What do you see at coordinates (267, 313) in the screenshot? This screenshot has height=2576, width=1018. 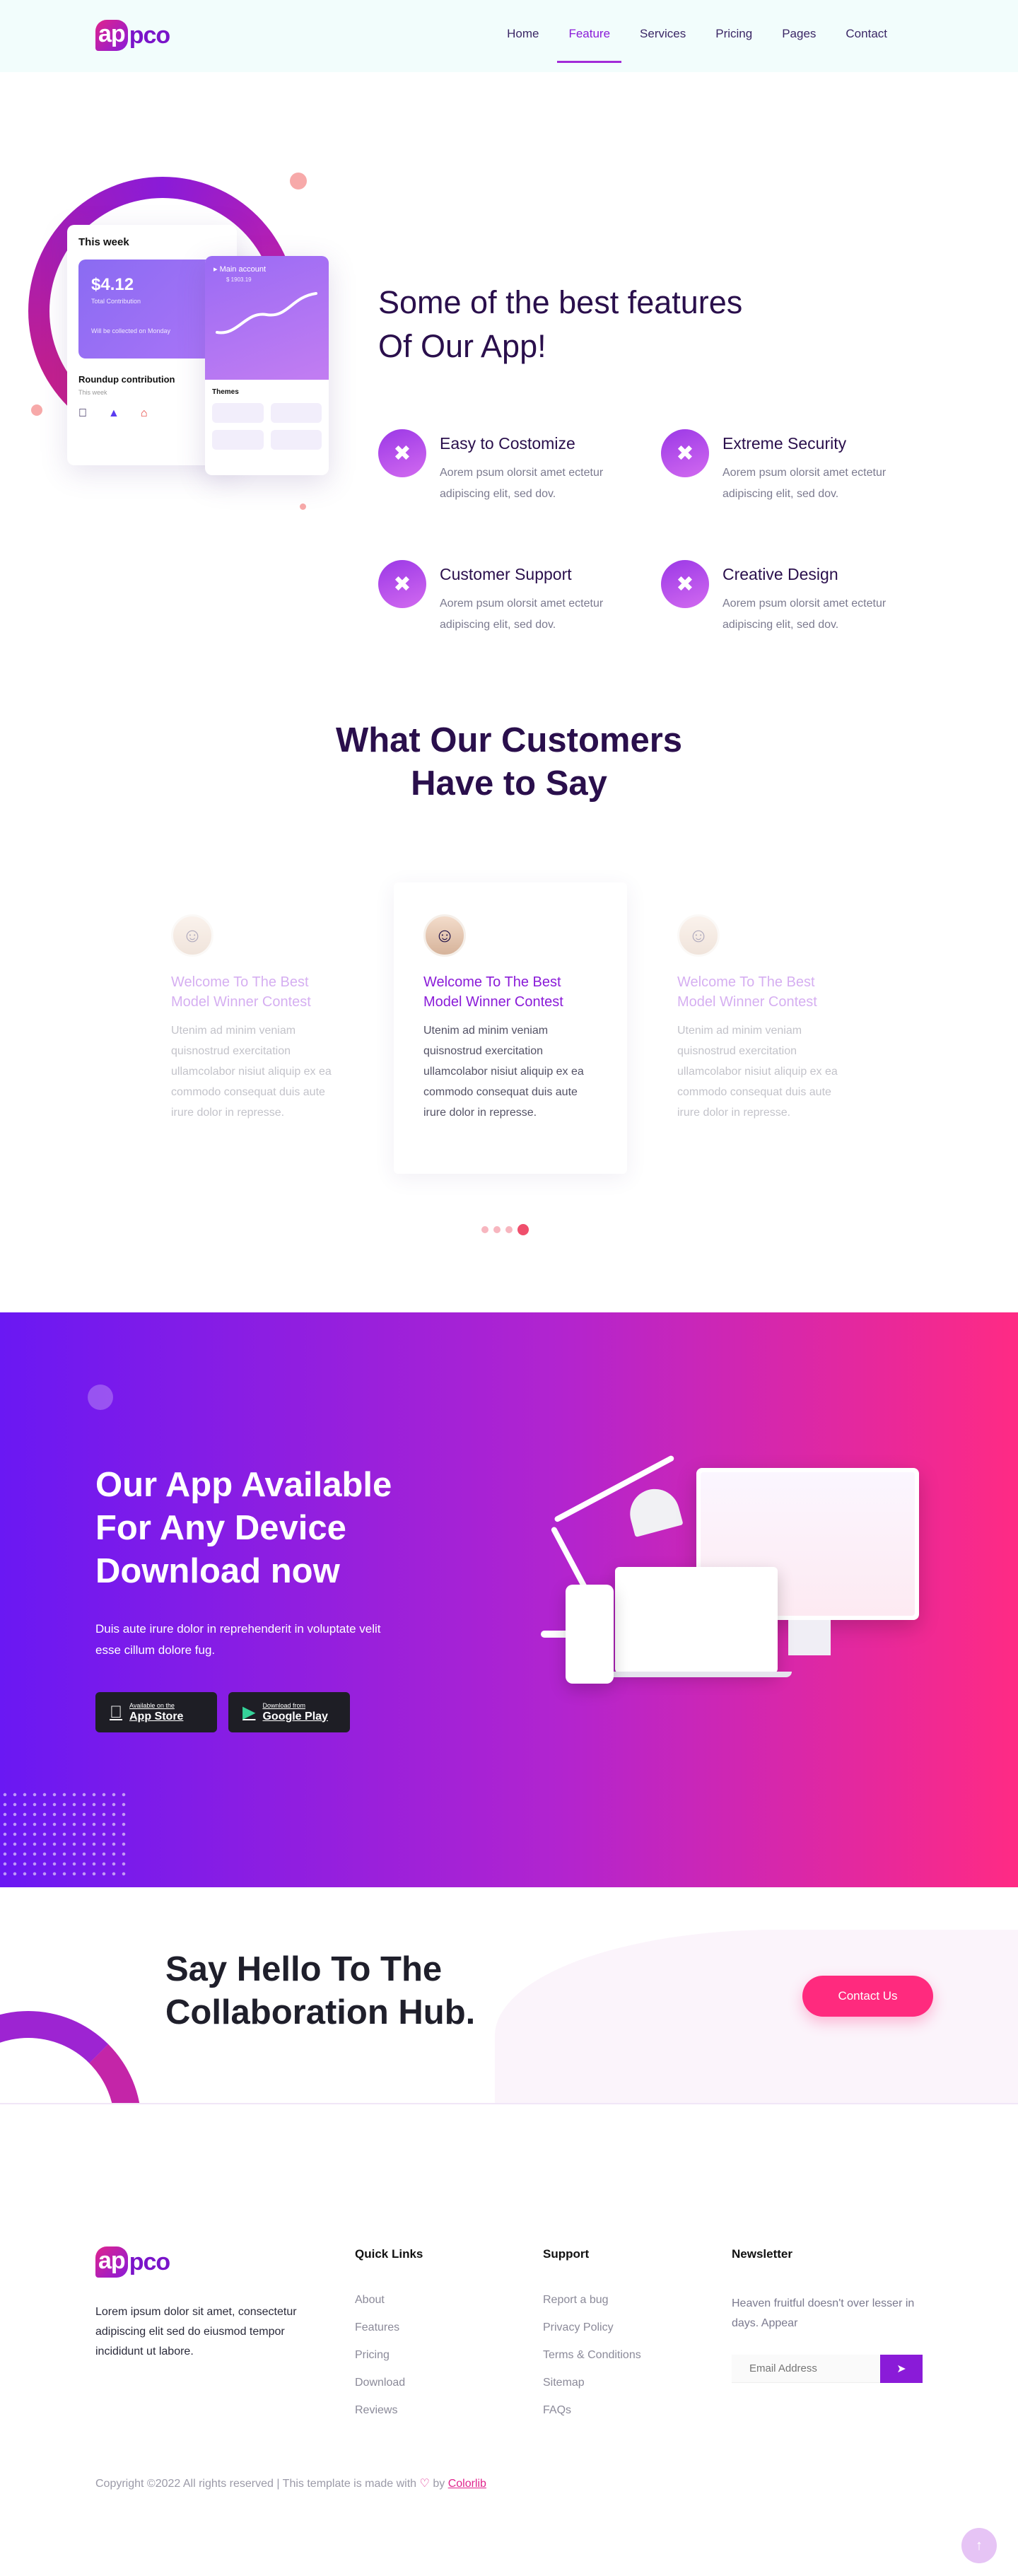 I see `balance-line-chart` at bounding box center [267, 313].